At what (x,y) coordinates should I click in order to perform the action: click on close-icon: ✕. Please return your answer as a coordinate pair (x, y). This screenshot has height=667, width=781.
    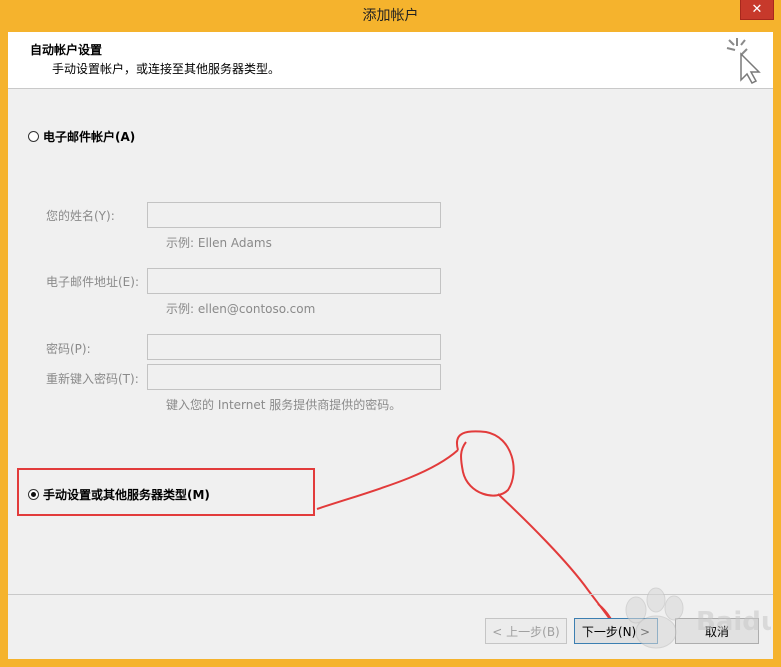
    Looking at the image, I should click on (757, 9).